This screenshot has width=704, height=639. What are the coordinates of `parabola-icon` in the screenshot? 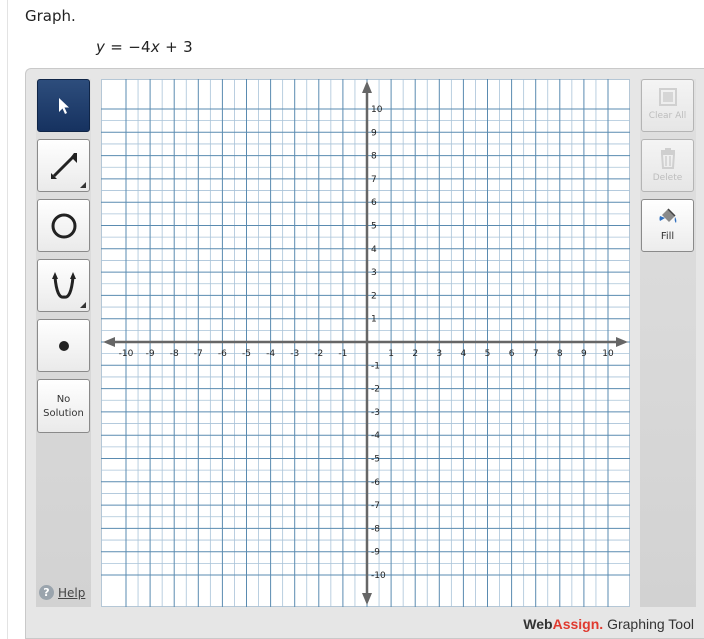 It's located at (63, 285).